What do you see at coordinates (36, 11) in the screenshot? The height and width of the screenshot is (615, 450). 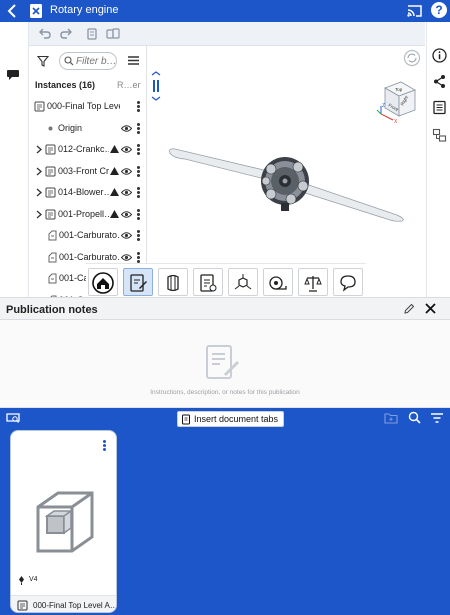 I see `document-icon` at bounding box center [36, 11].